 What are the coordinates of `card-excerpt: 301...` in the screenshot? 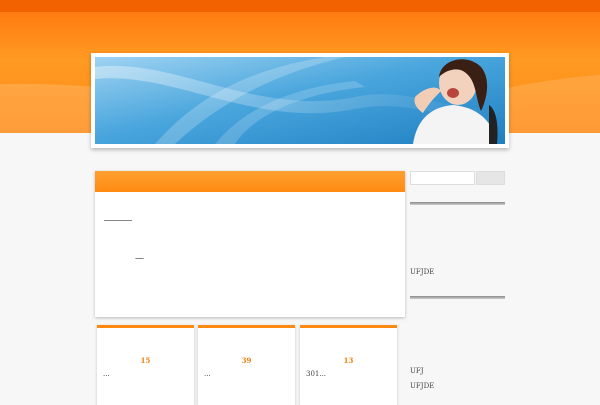 It's located at (316, 374).